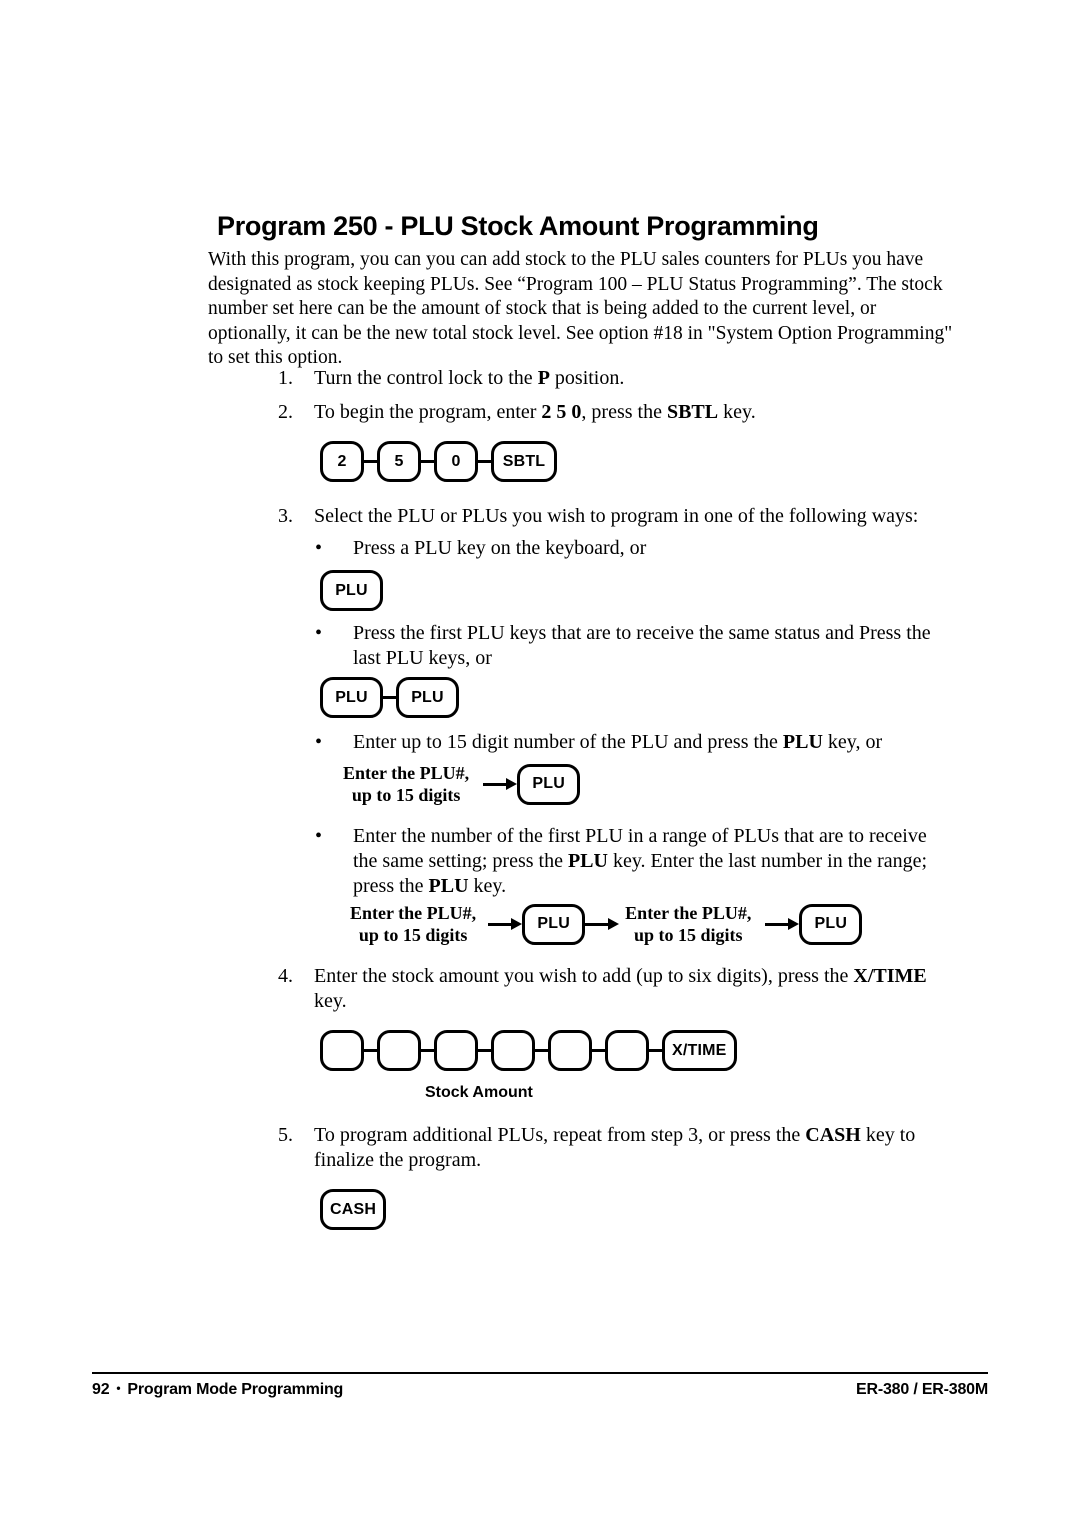 This screenshot has width=1080, height=1528. Describe the element at coordinates (235, 1389) in the screenshot. I see `footer-section-title: Program Mode Programming` at that location.